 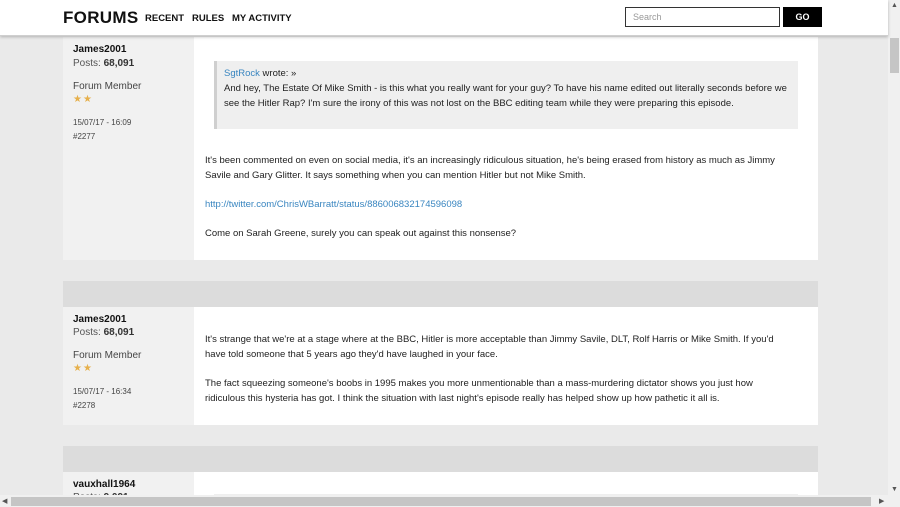 What do you see at coordinates (84, 136) in the screenshot?
I see `post-number: #2277` at bounding box center [84, 136].